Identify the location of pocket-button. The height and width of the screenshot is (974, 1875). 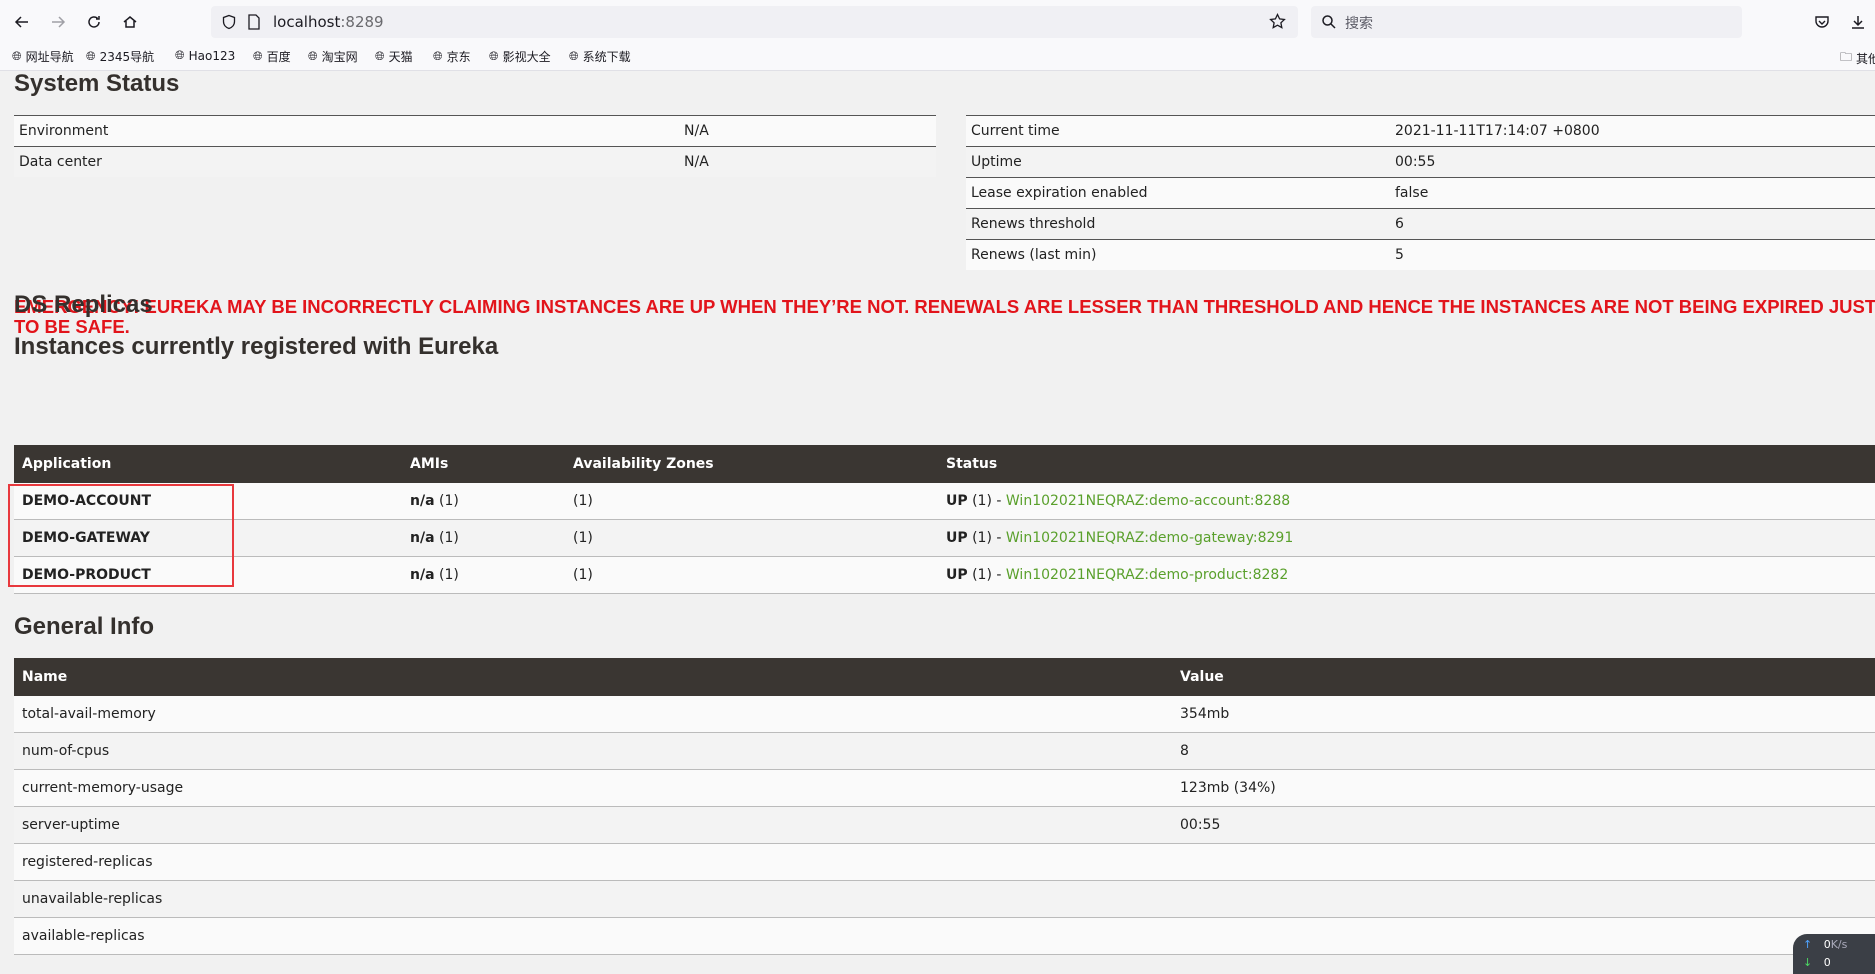
(1822, 22).